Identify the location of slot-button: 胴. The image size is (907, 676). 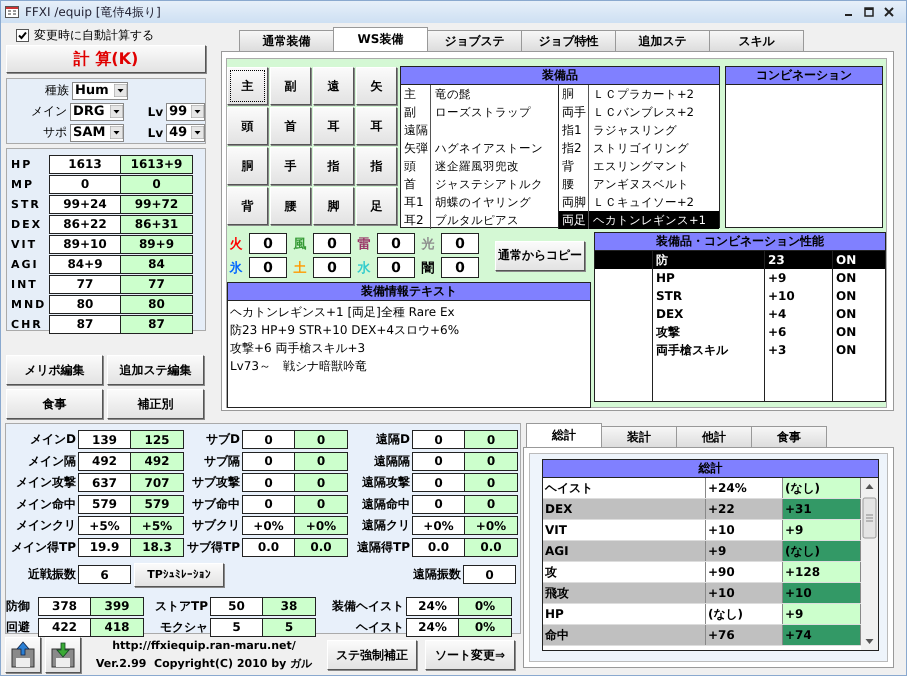
(247, 166).